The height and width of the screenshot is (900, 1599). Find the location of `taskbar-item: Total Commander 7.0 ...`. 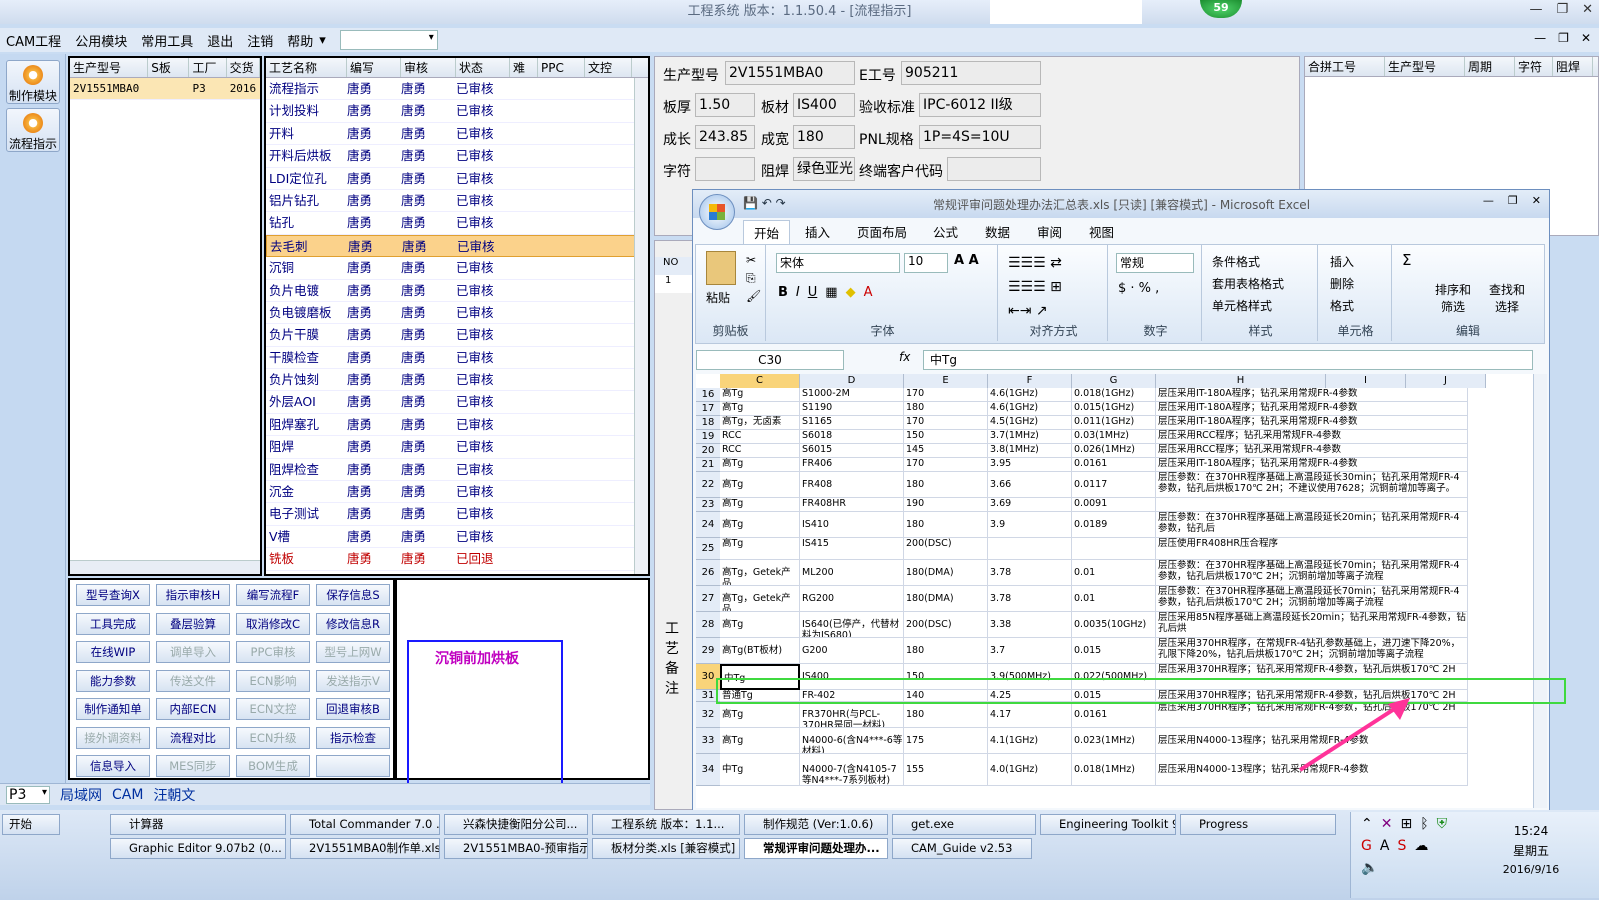

taskbar-item: Total Commander 7.0 ... is located at coordinates (365, 824).